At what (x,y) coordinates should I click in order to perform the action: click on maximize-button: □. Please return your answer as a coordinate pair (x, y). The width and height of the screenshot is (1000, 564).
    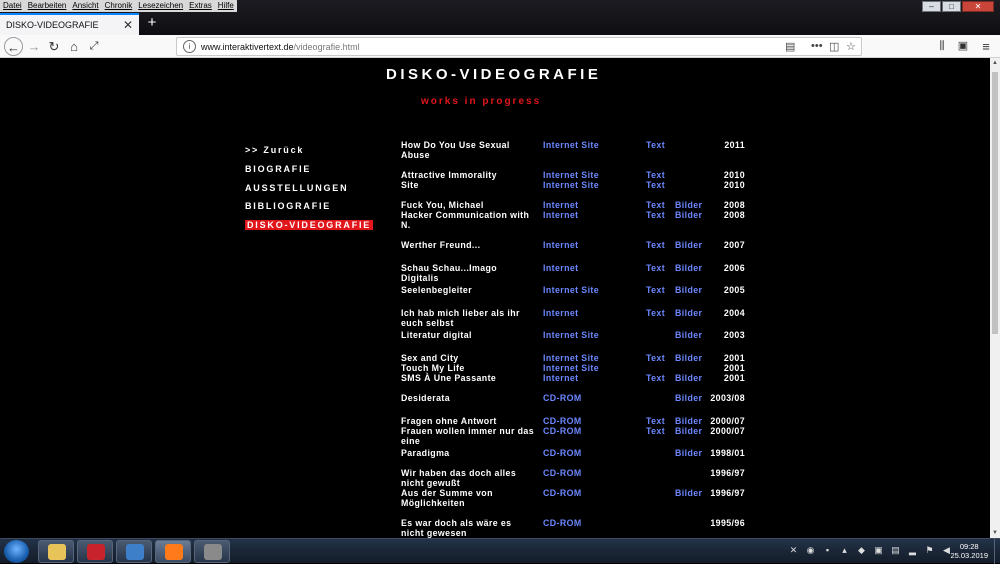
    Looking at the image, I should click on (951, 6).